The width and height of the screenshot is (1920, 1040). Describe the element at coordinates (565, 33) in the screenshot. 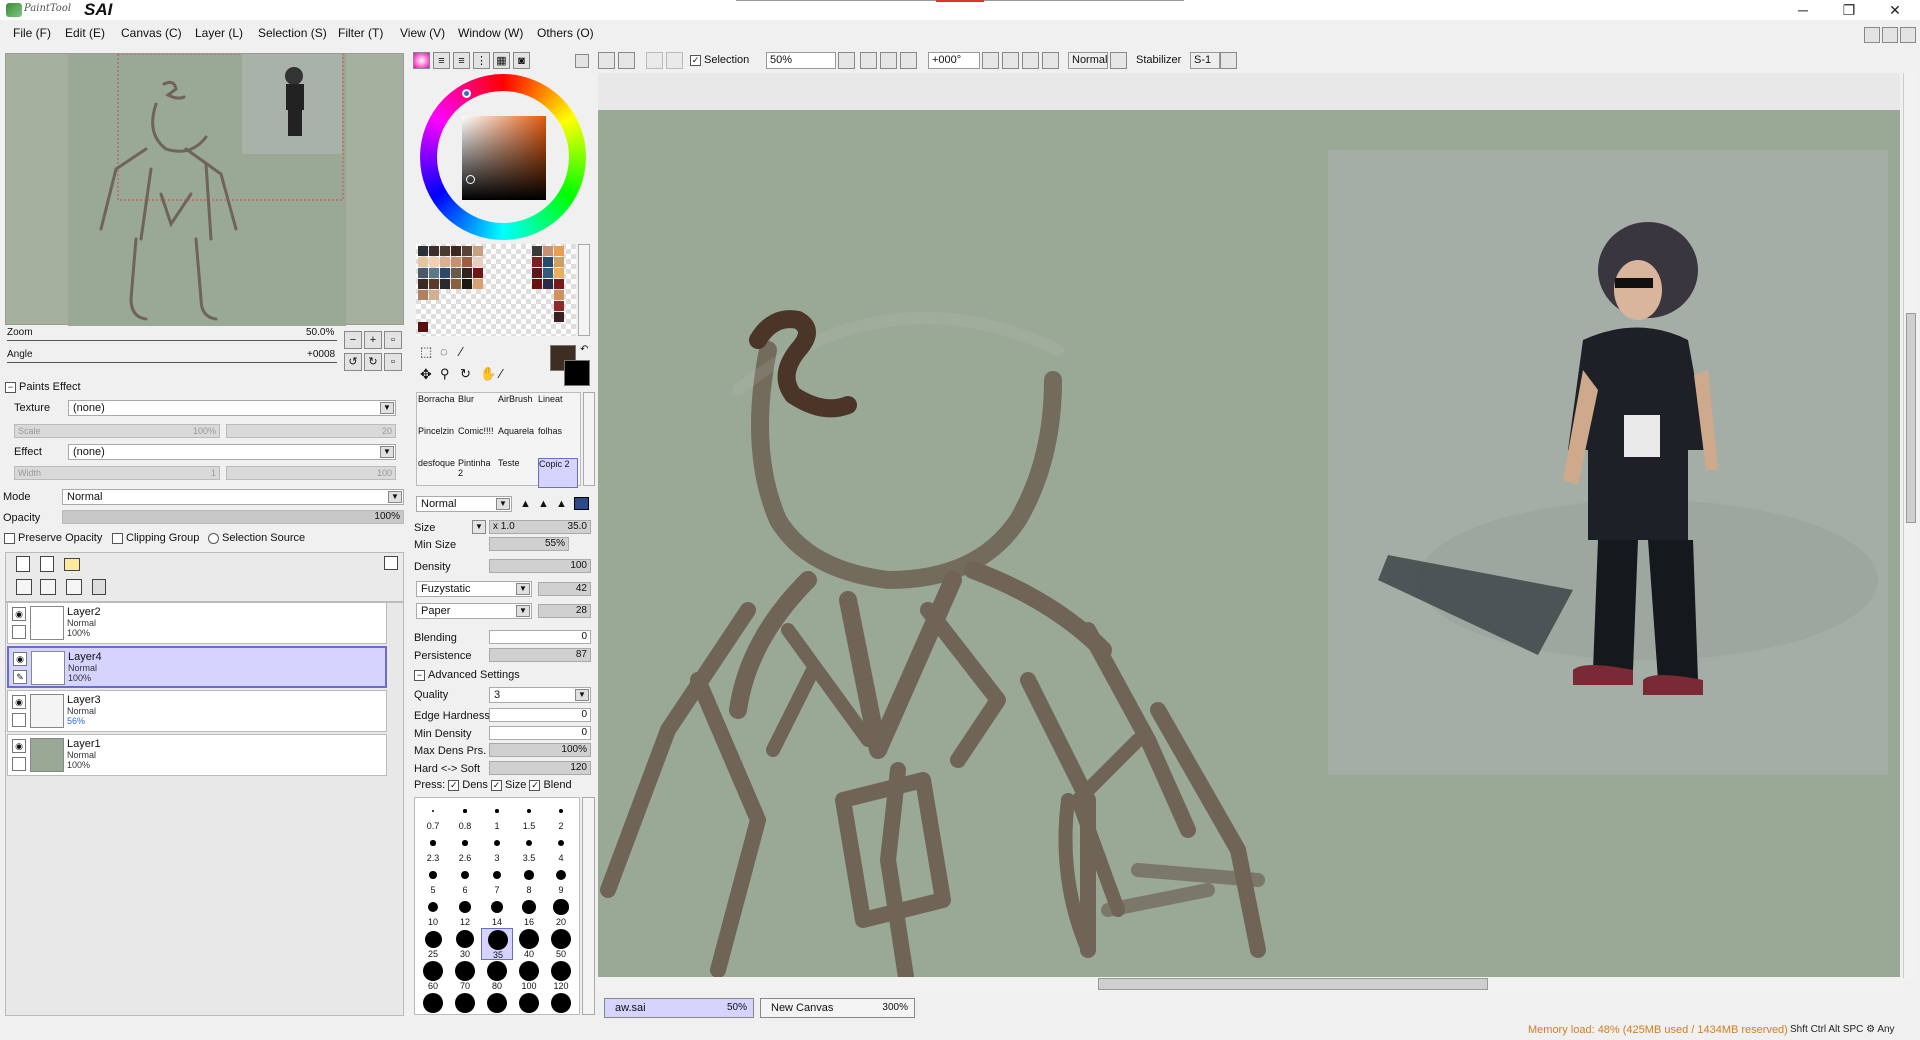

I see `menu-others: Others (O)` at that location.